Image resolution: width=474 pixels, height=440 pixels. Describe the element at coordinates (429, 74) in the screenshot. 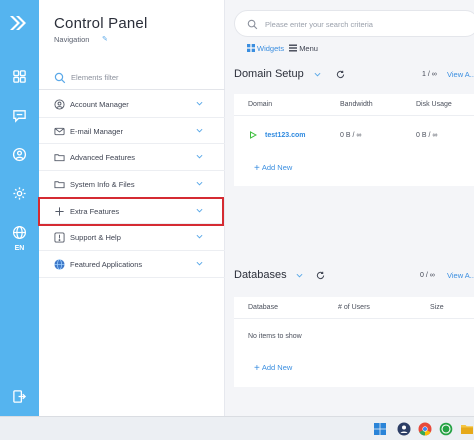

I see `domain-pager: 1 / ∞` at that location.